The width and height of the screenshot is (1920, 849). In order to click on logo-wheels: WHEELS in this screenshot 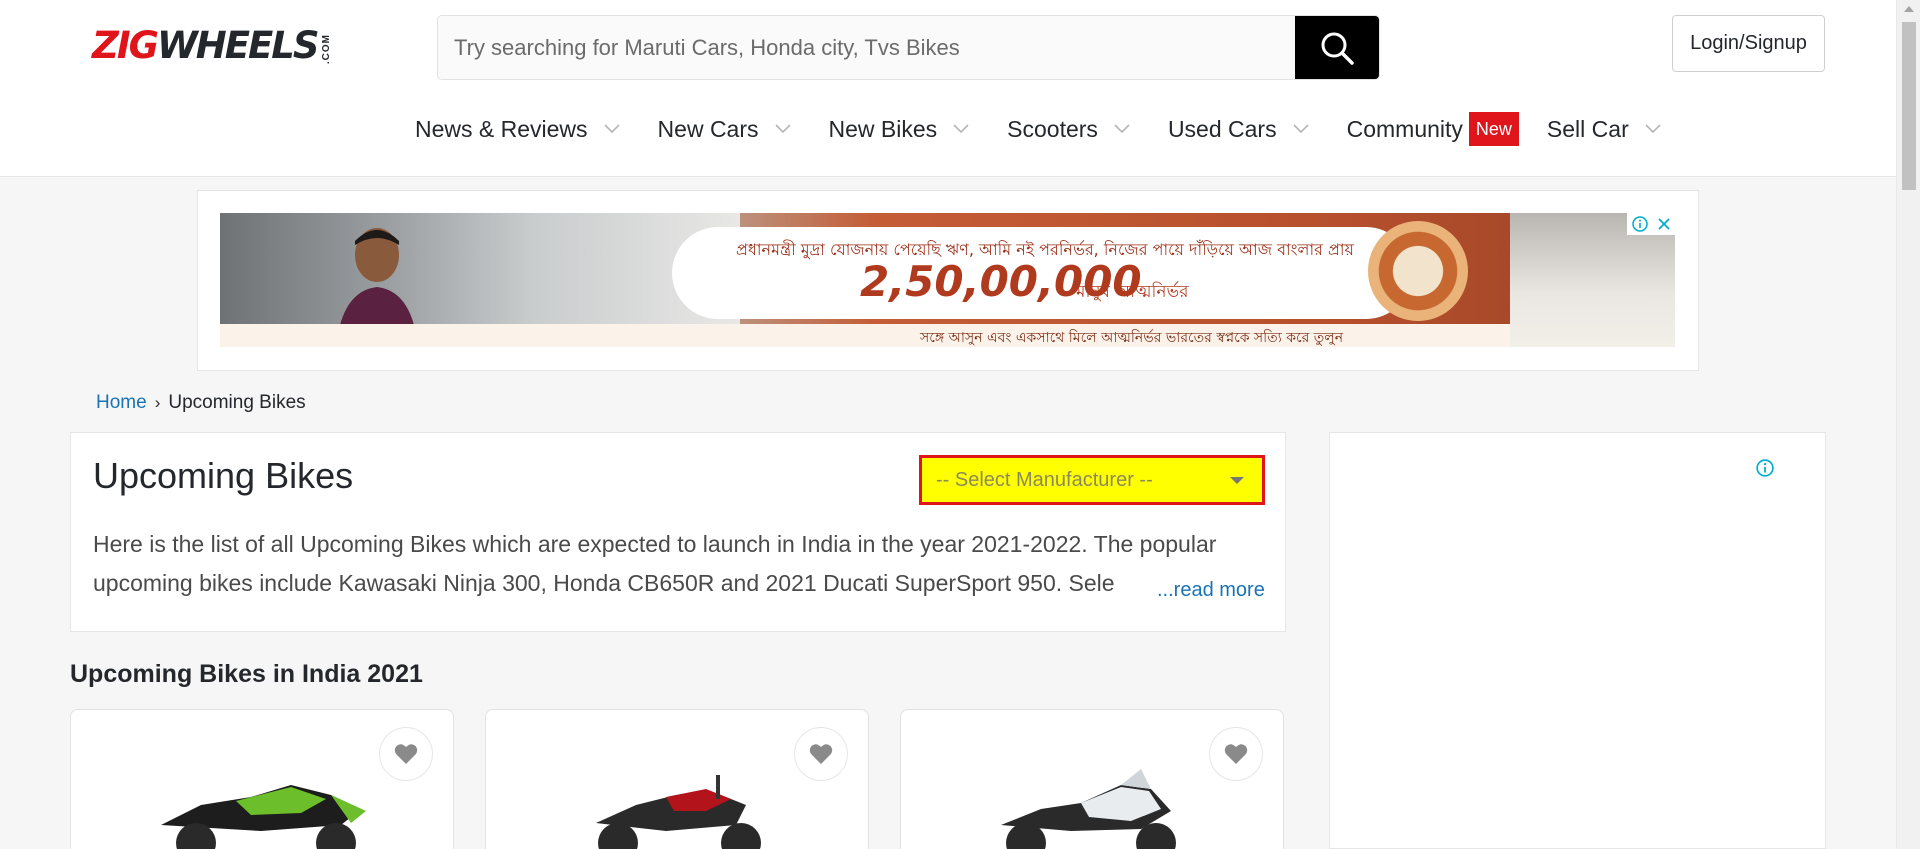, I will do `click(238, 45)`.